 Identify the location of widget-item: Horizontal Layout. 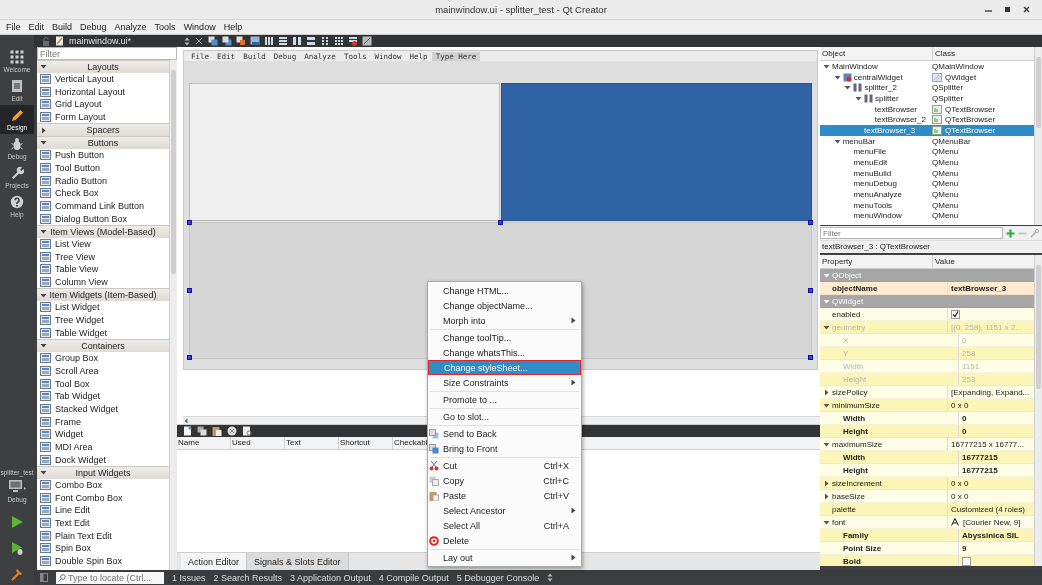
(103, 92).